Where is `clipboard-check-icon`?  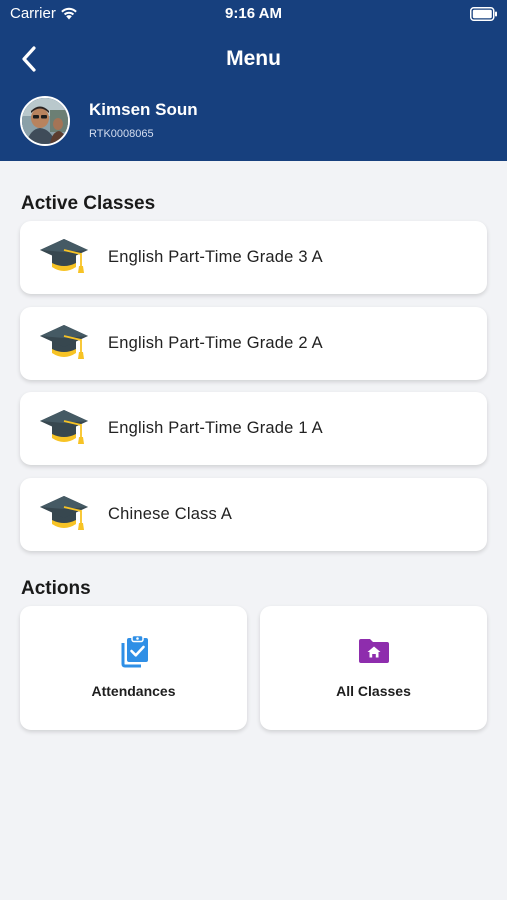
clipboard-check-icon is located at coordinates (134, 651).